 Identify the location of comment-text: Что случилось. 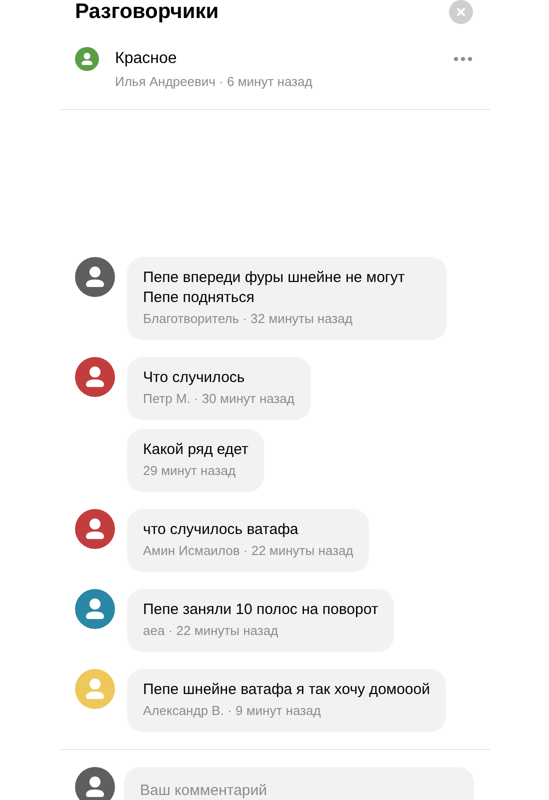
(194, 378).